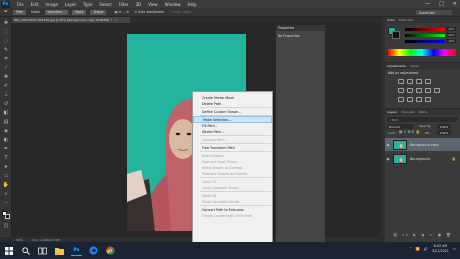 The height and width of the screenshot is (259, 460). Describe the element at coordinates (6, 203) in the screenshot. I see `more-tools-icon: ⋯` at that location.